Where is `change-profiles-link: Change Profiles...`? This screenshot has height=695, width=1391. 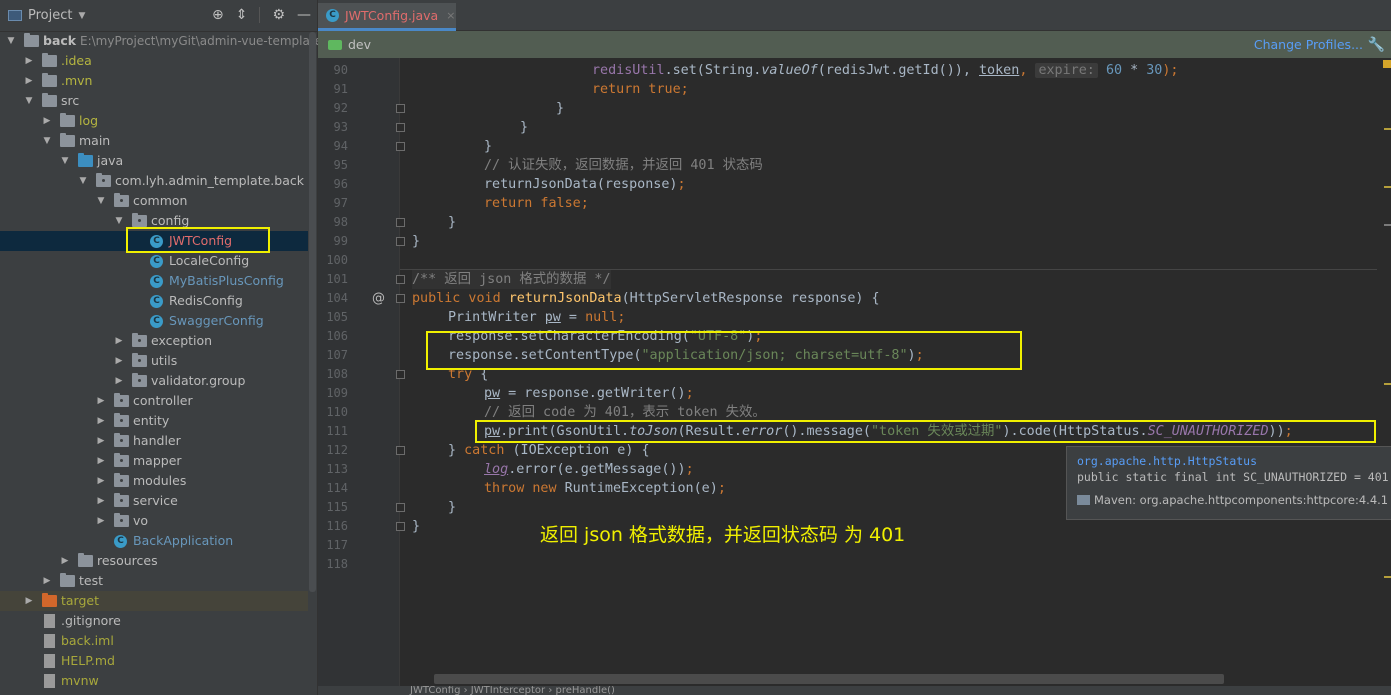
change-profiles-link: Change Profiles... is located at coordinates (1308, 44).